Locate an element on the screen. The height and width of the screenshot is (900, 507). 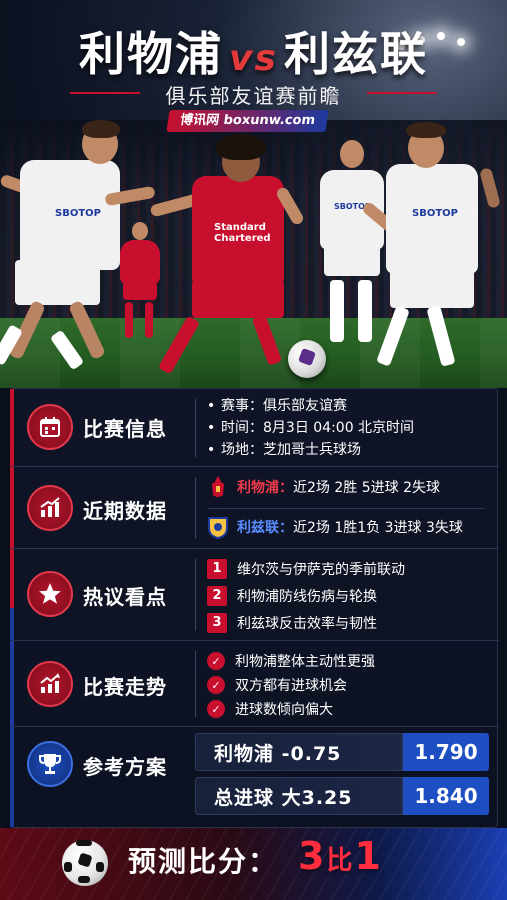
odds-option: 利物浦 -0.75 1.790 is located at coordinates (342, 752).